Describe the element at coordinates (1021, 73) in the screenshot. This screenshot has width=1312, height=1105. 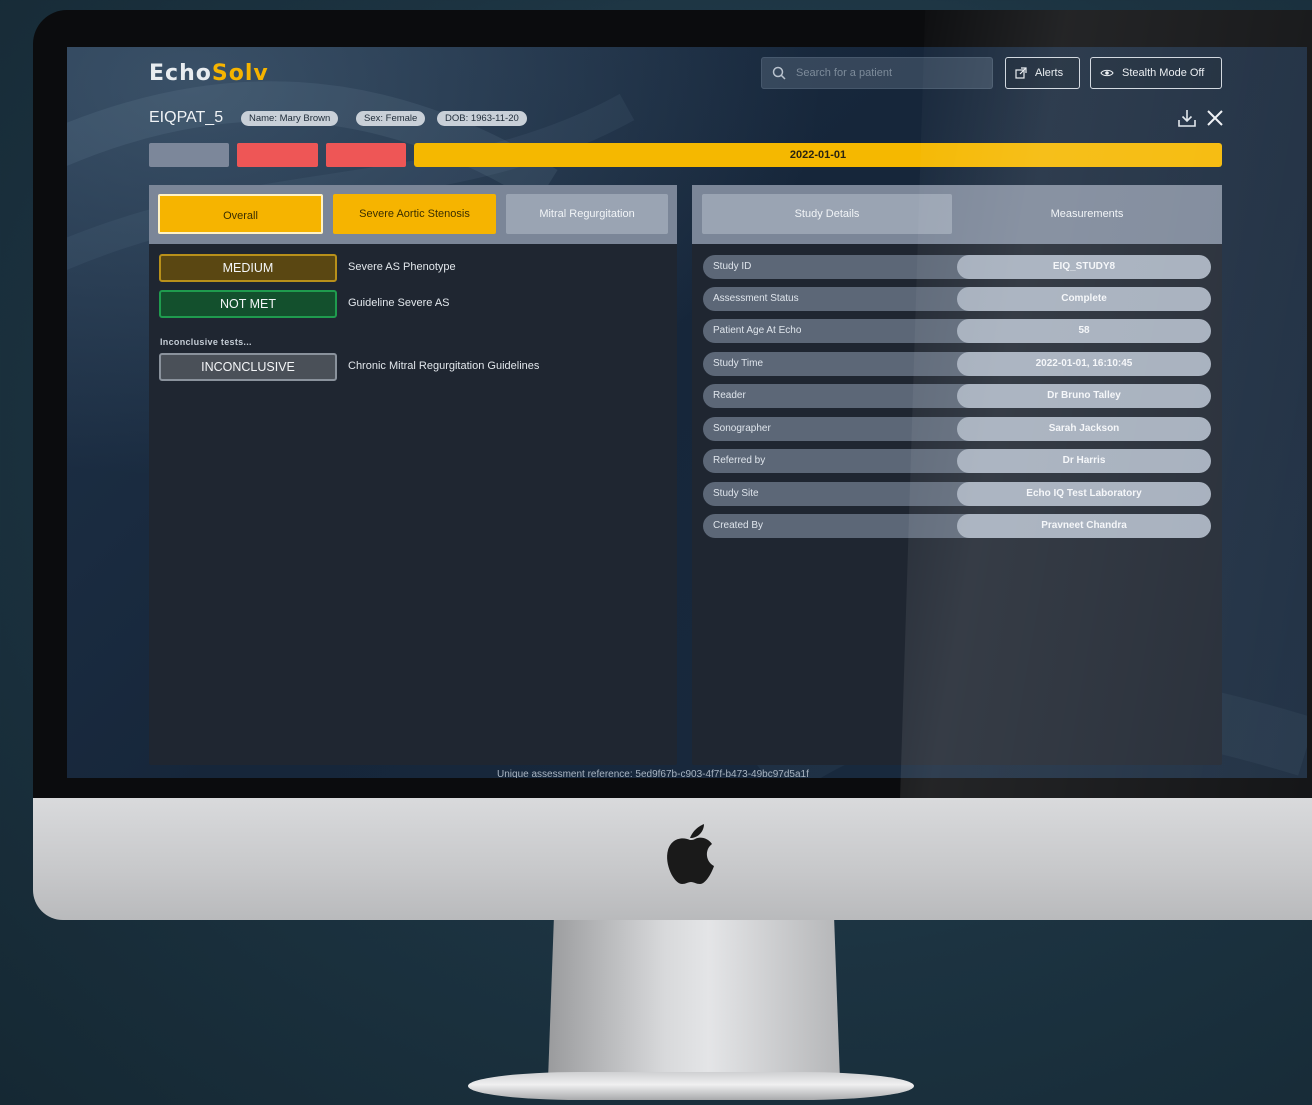
I see `external-link-icon` at that location.